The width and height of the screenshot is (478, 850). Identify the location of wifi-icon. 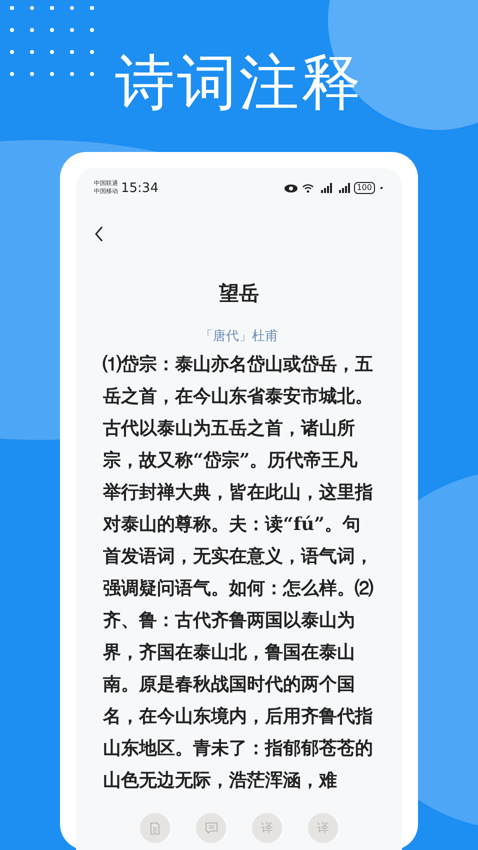
(308, 188).